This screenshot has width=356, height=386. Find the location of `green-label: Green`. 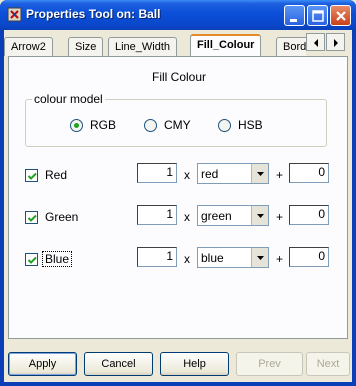

green-label: Green is located at coordinates (62, 217).